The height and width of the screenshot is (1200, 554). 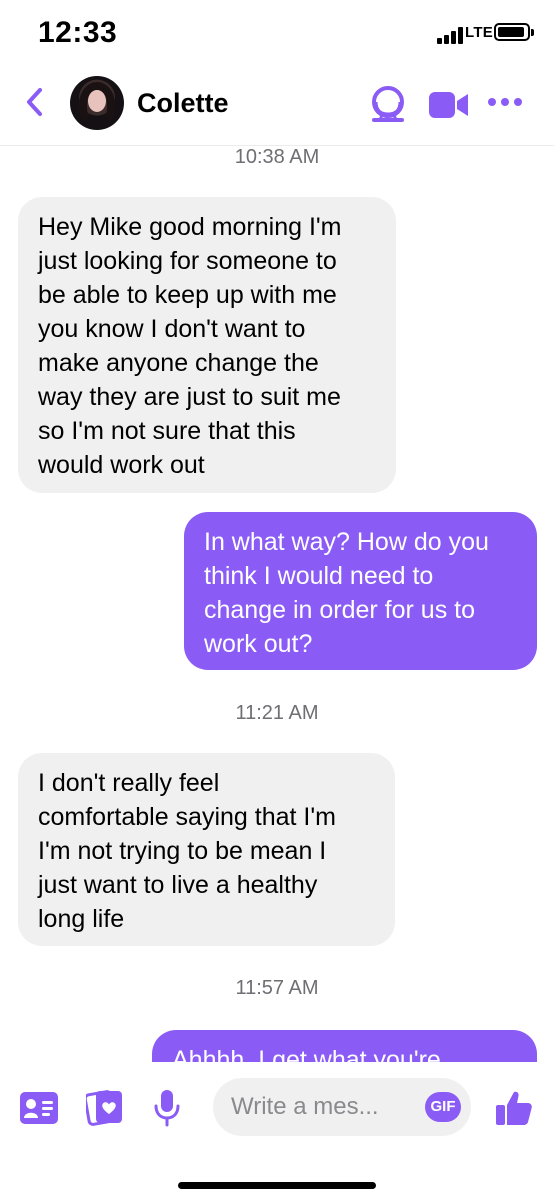 I want to click on microphone-icon, so click(x=167, y=1108).